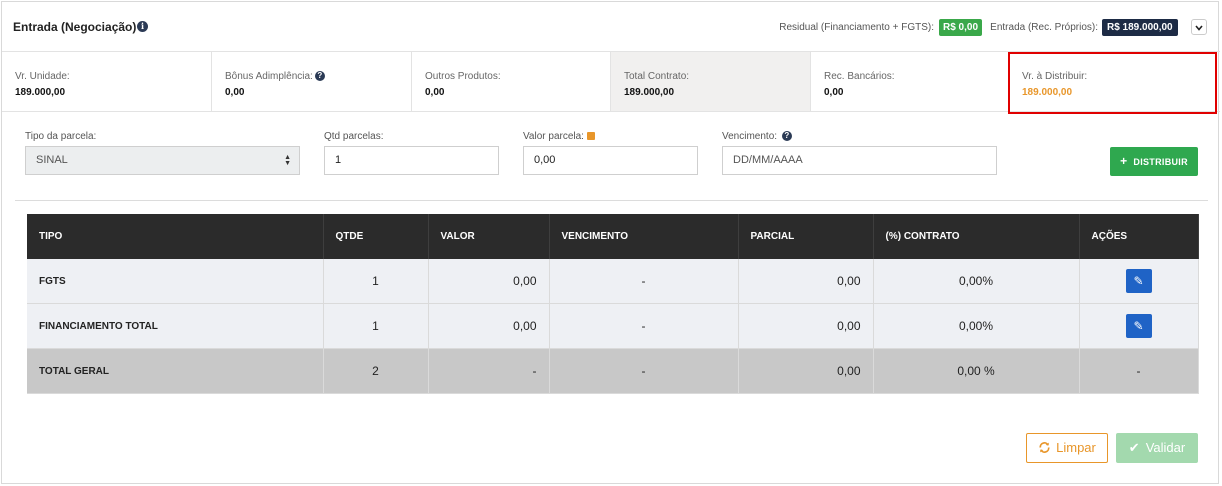  What do you see at coordinates (42, 76) in the screenshot?
I see `summary-label: Vr. Unidade:` at bounding box center [42, 76].